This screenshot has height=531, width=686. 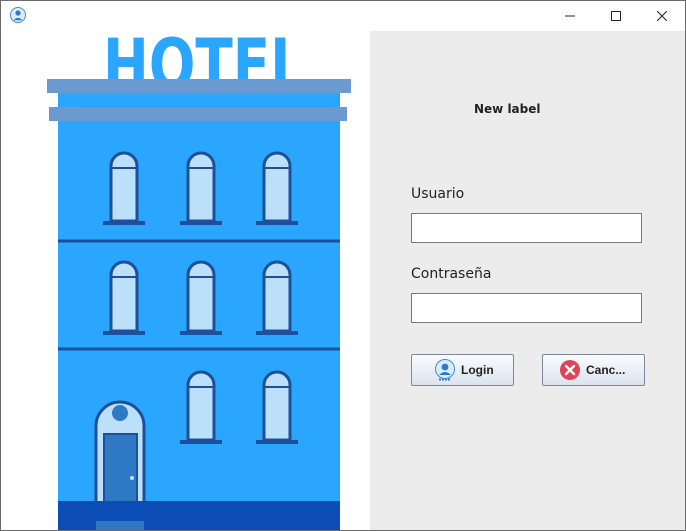 I want to click on maximize-icon, so click(x=616, y=16).